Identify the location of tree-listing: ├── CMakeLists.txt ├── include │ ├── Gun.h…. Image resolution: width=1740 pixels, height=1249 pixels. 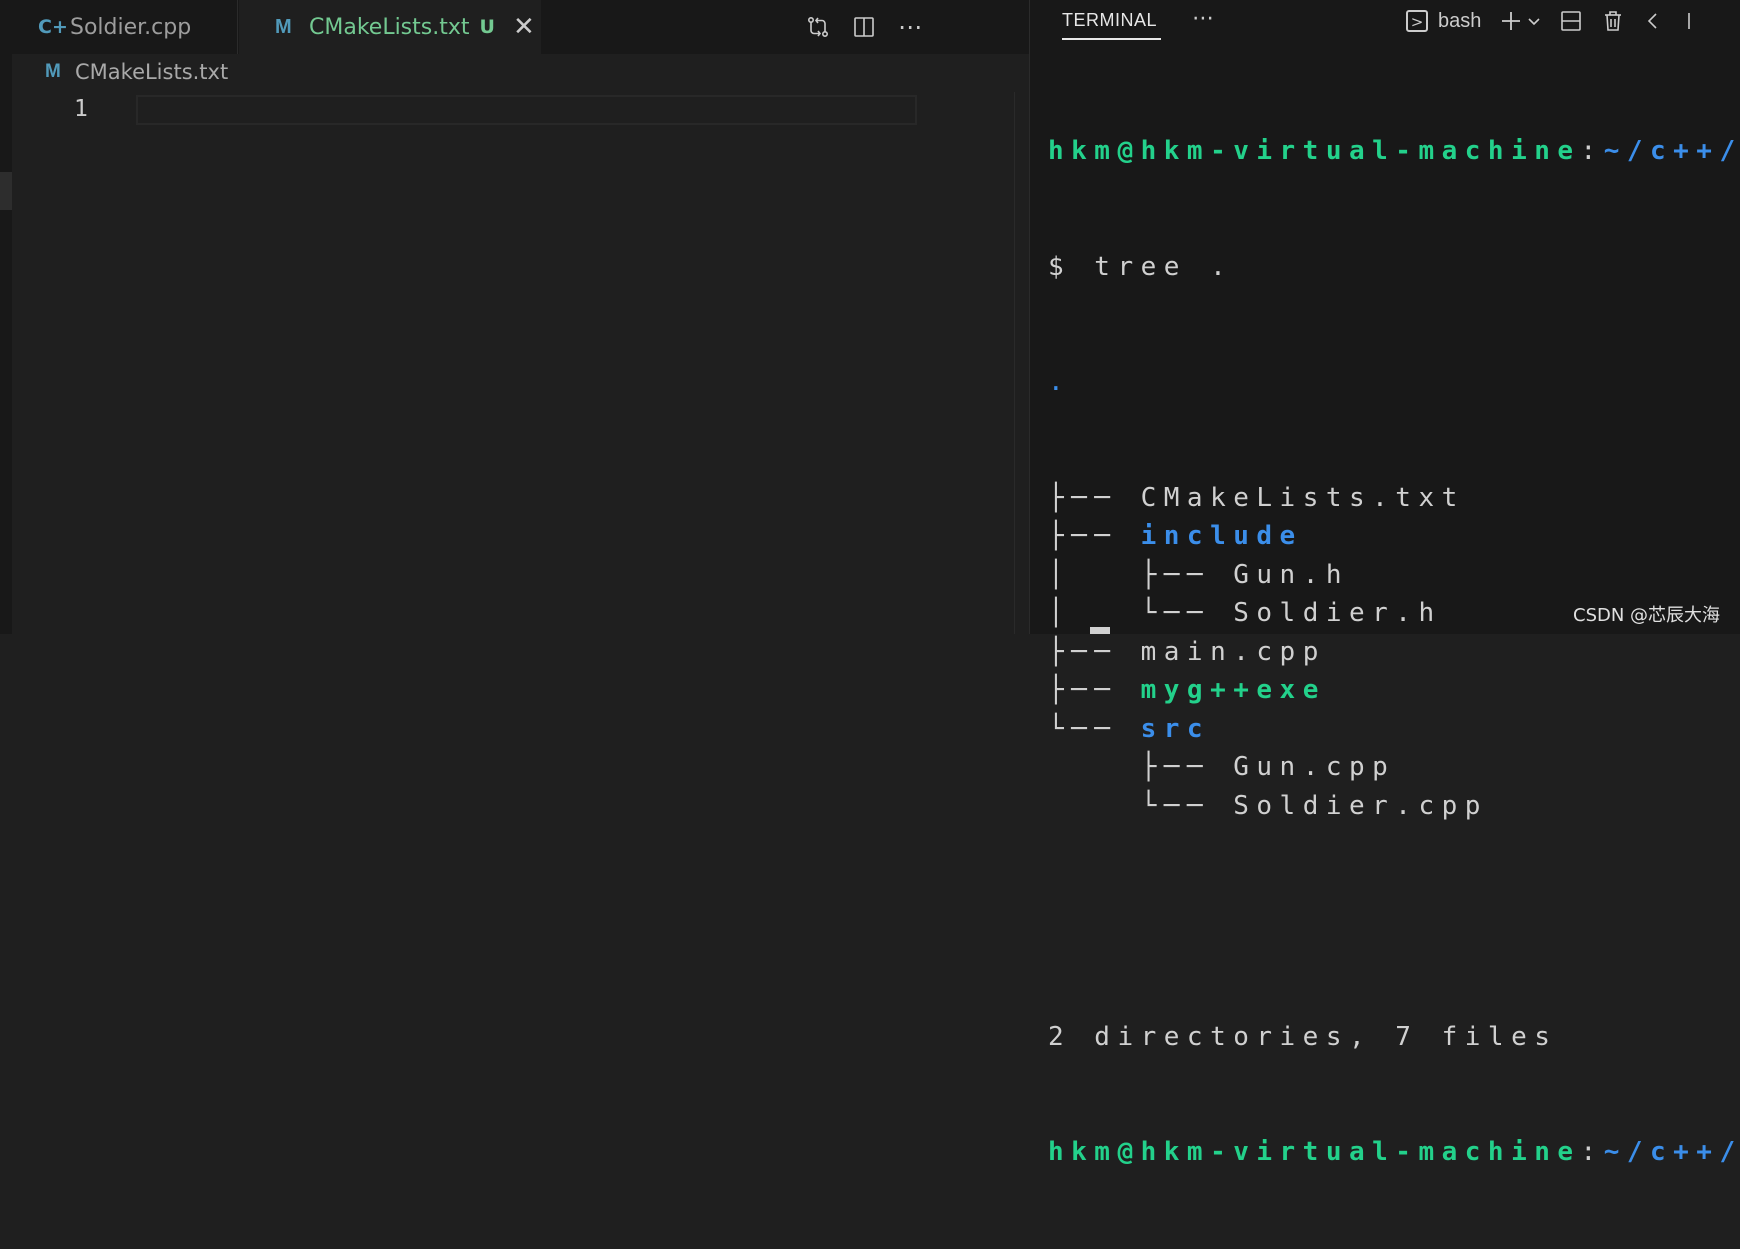
(1394, 652).